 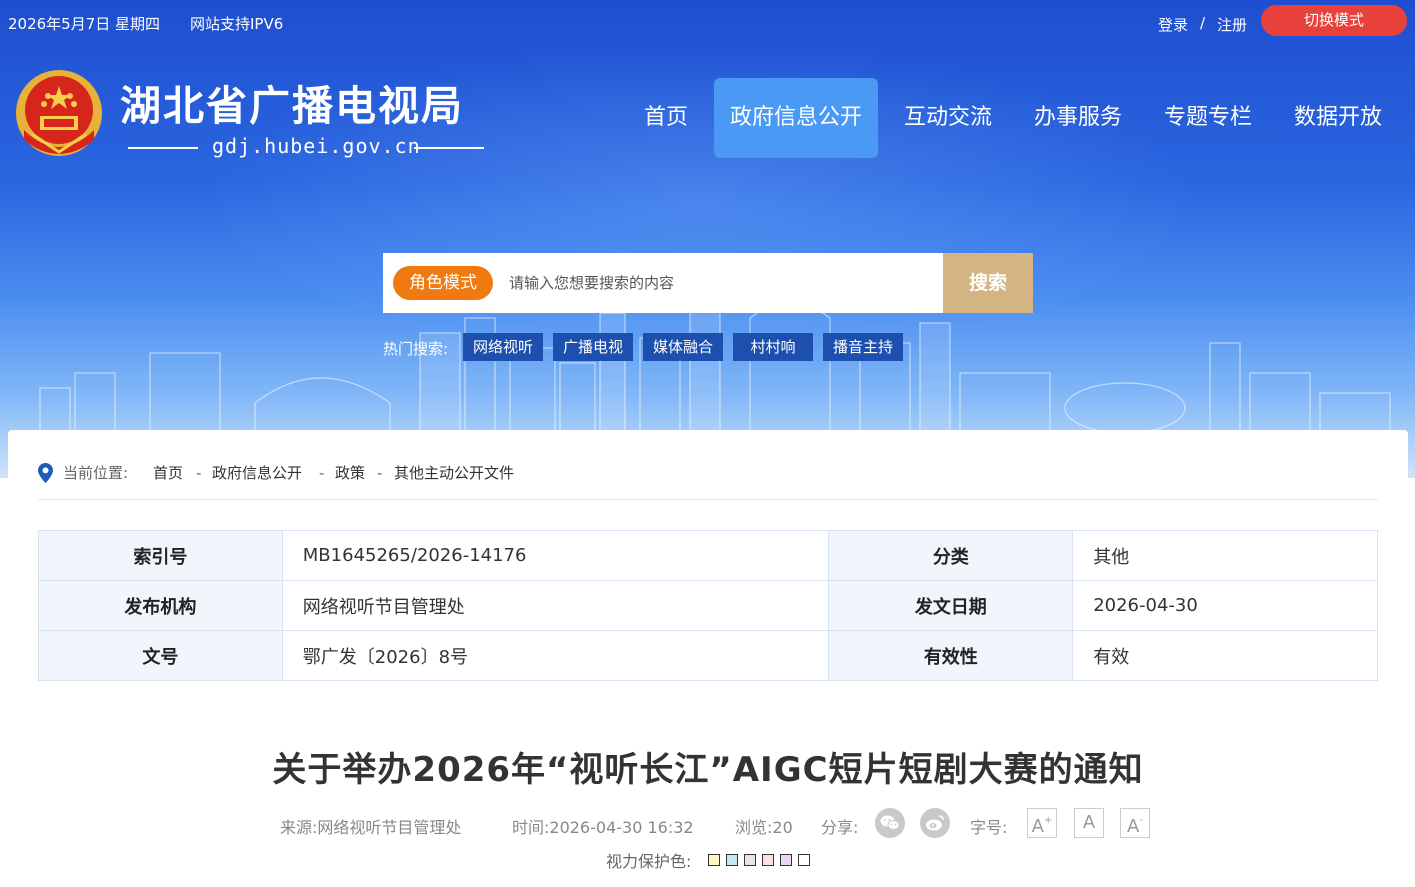 I want to click on article-time: 时间:2026-04-30 16:32, so click(x=603, y=827).